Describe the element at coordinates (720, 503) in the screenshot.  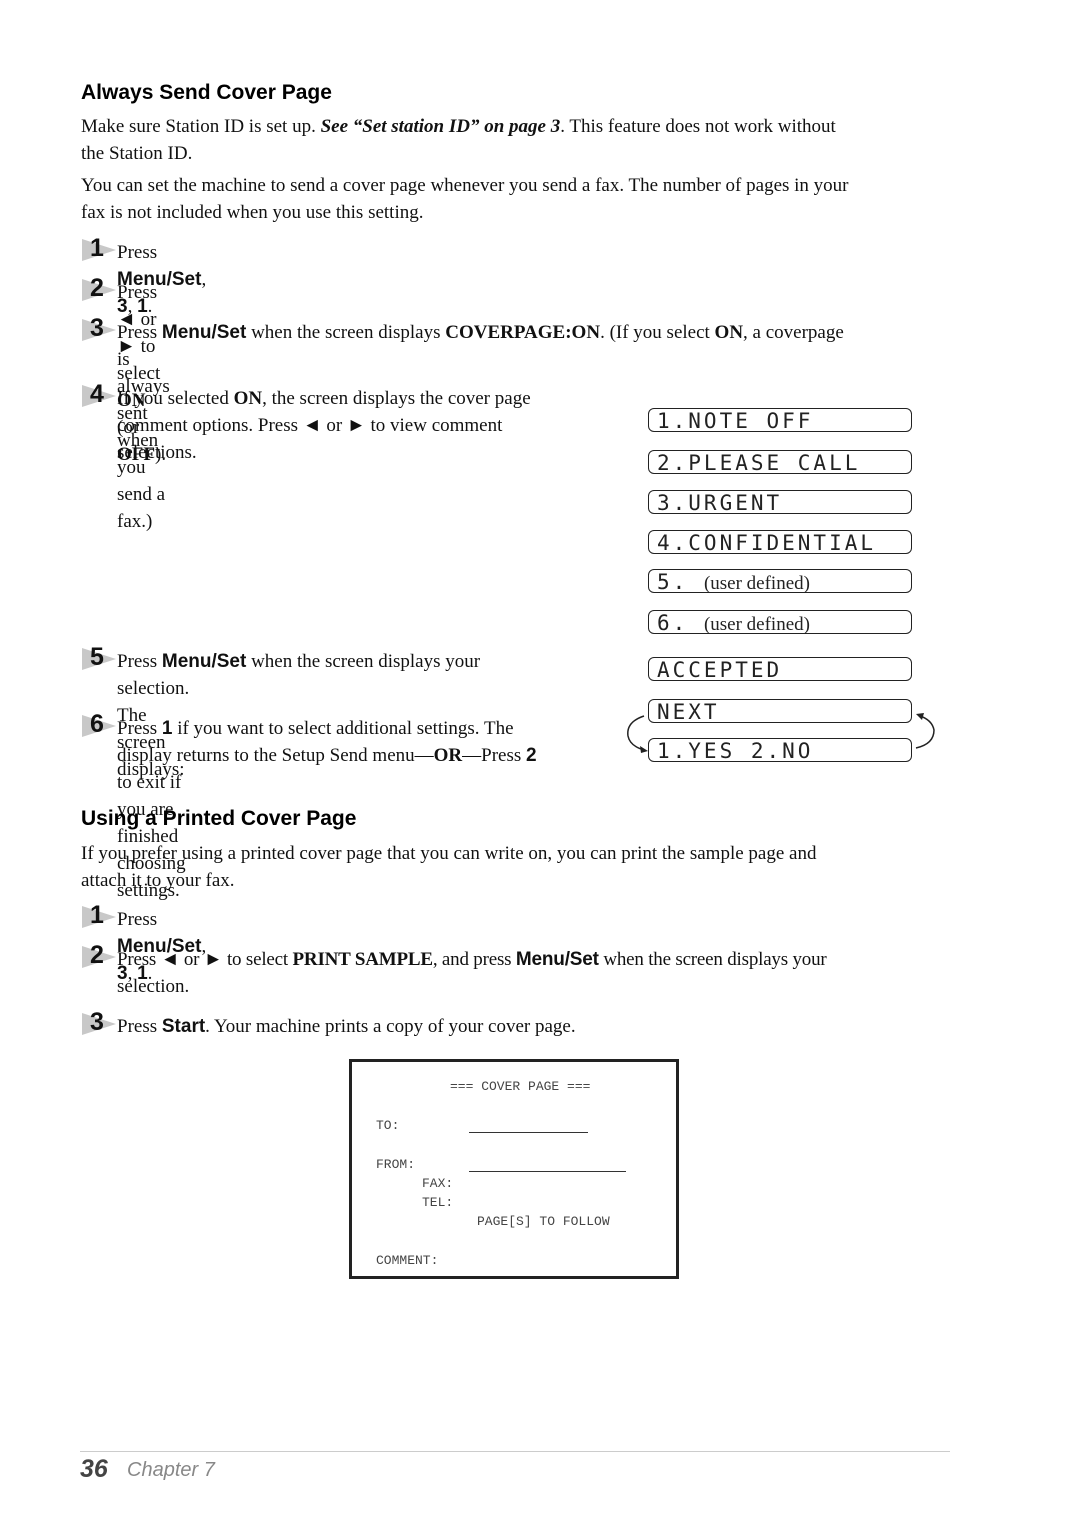
I see `lcd-text: 3.URGENT` at that location.